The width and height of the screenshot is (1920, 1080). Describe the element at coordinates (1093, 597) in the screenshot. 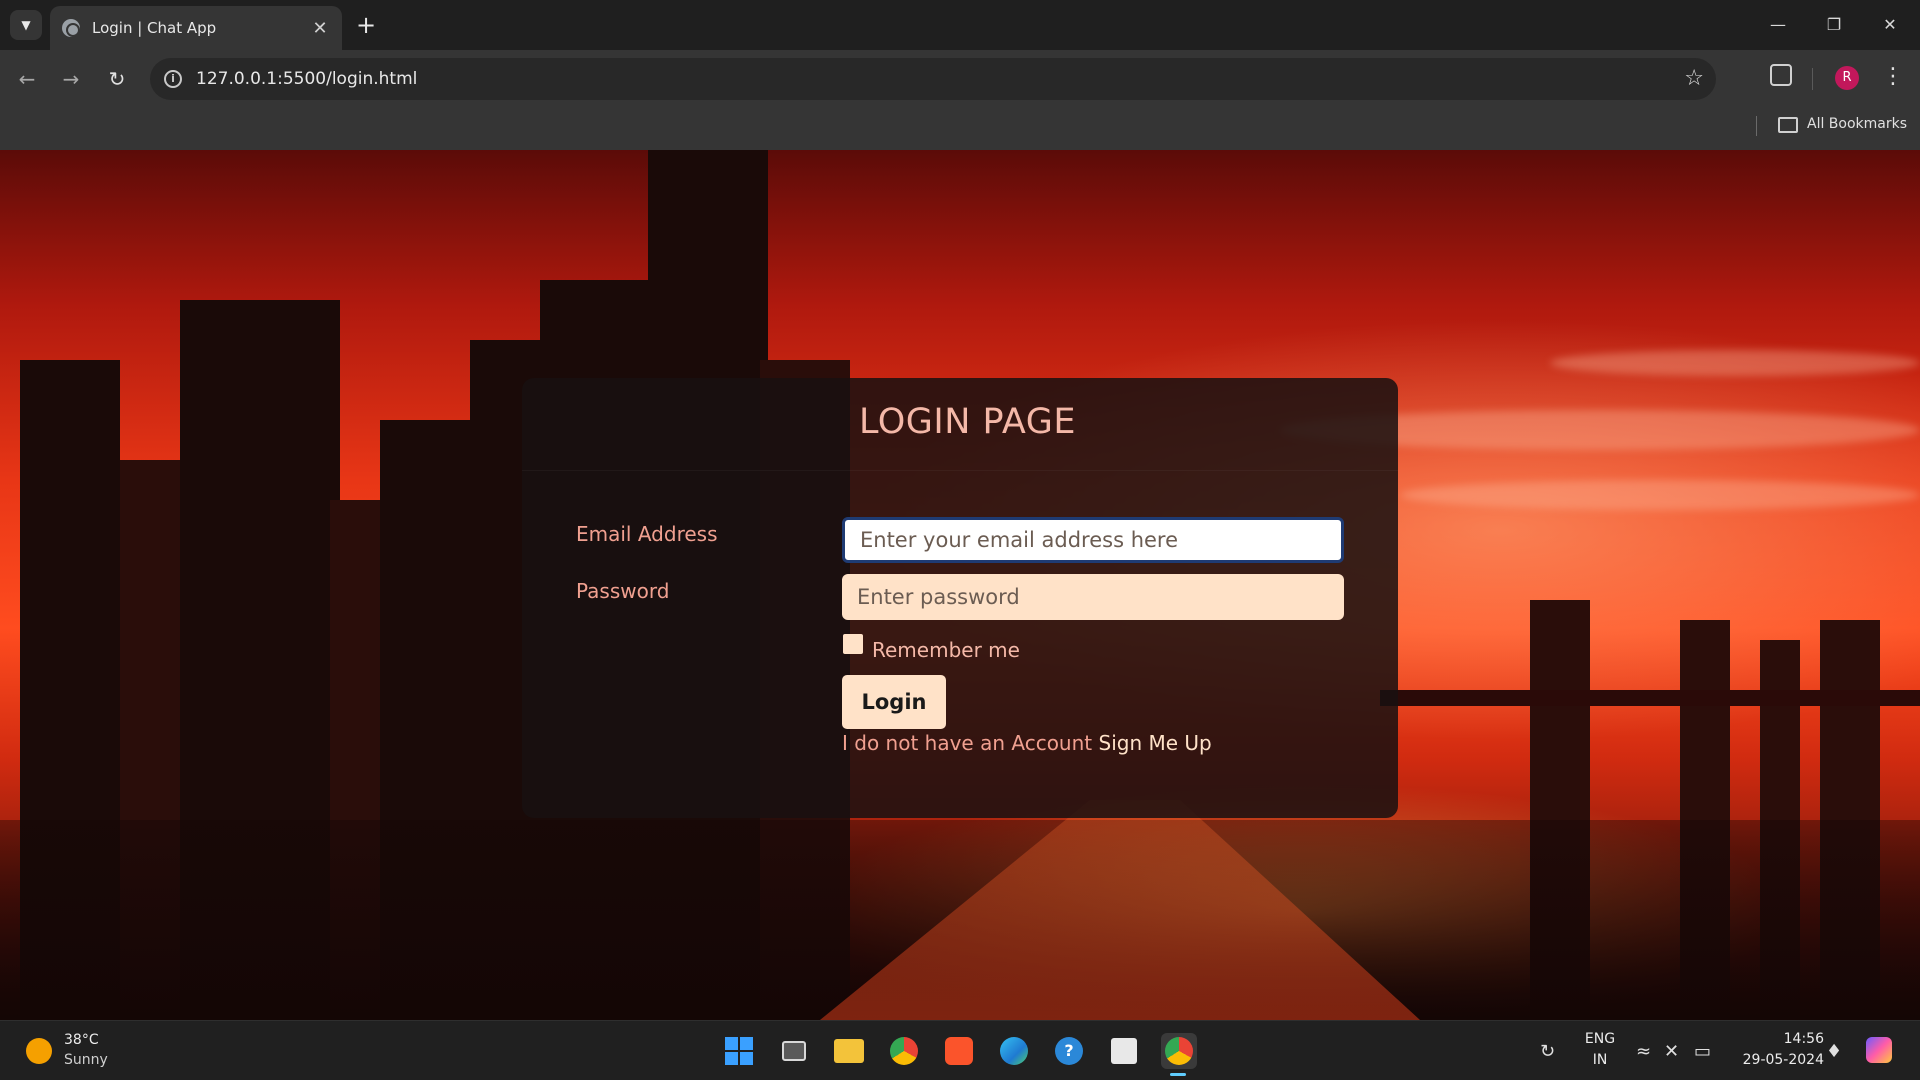

I see `password-input` at that location.